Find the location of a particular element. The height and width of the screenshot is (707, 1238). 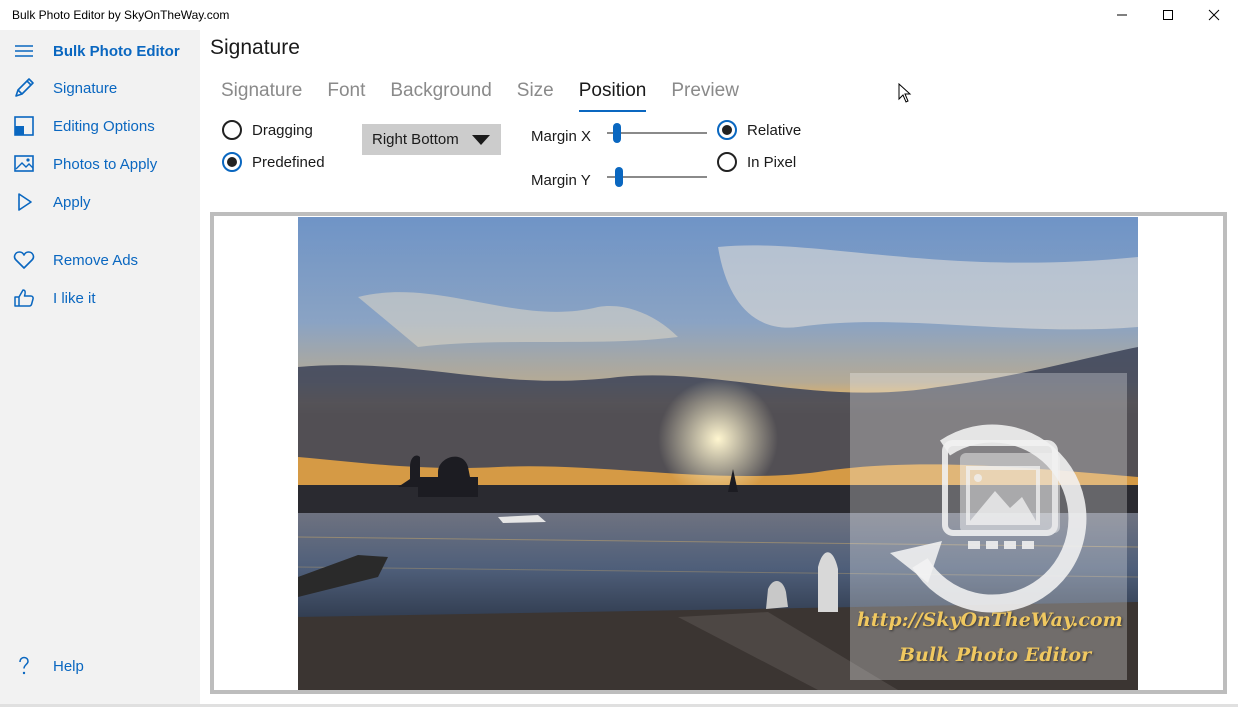

signature-watermark: http://SkyOnTheWay.com Bulk Photo Editor is located at coordinates (988, 526).